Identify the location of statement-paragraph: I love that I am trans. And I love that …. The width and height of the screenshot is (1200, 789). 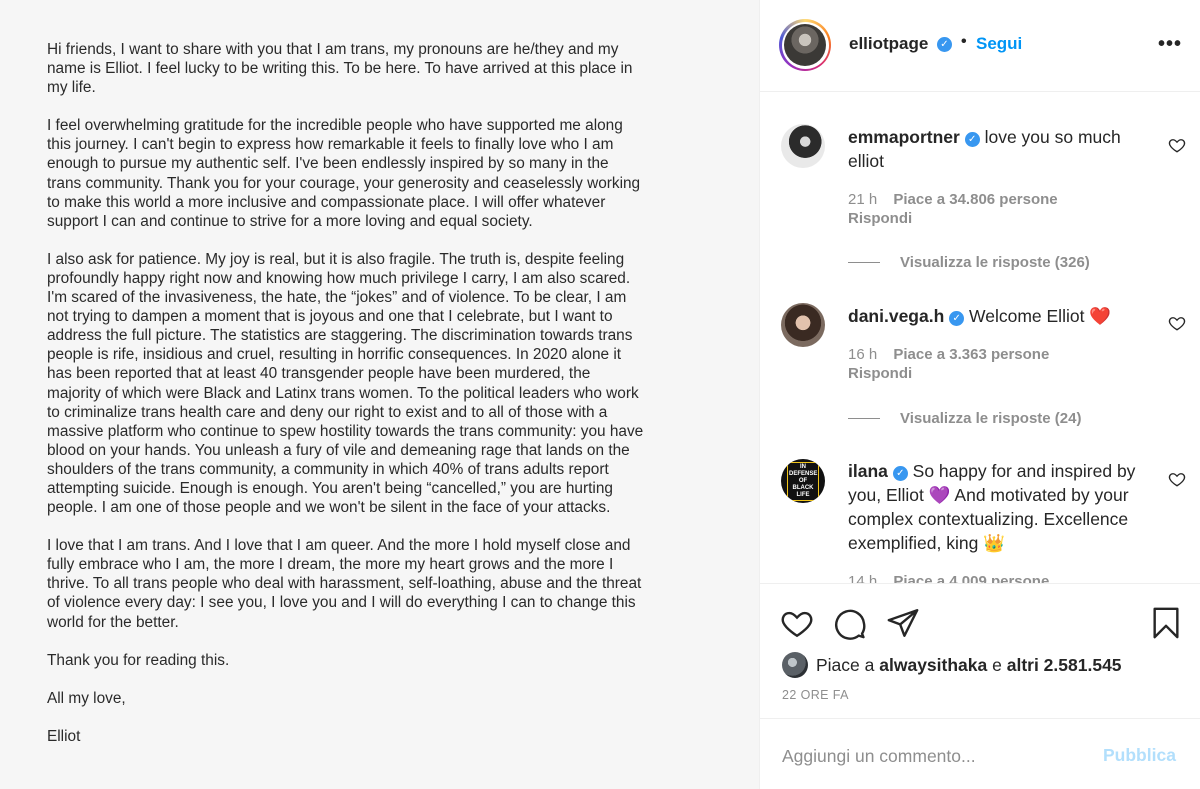
(372, 583).